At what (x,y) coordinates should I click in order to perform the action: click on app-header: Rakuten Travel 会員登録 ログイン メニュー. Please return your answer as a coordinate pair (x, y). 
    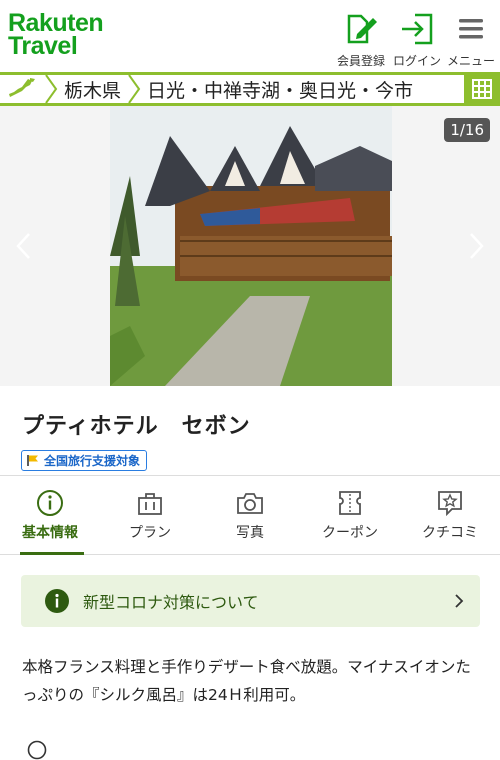
    Looking at the image, I should click on (250, 36).